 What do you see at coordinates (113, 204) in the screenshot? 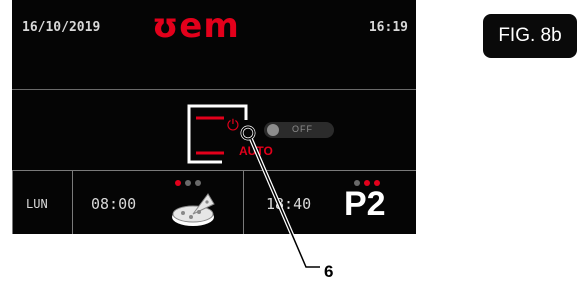
I see `start-time: 08:00` at bounding box center [113, 204].